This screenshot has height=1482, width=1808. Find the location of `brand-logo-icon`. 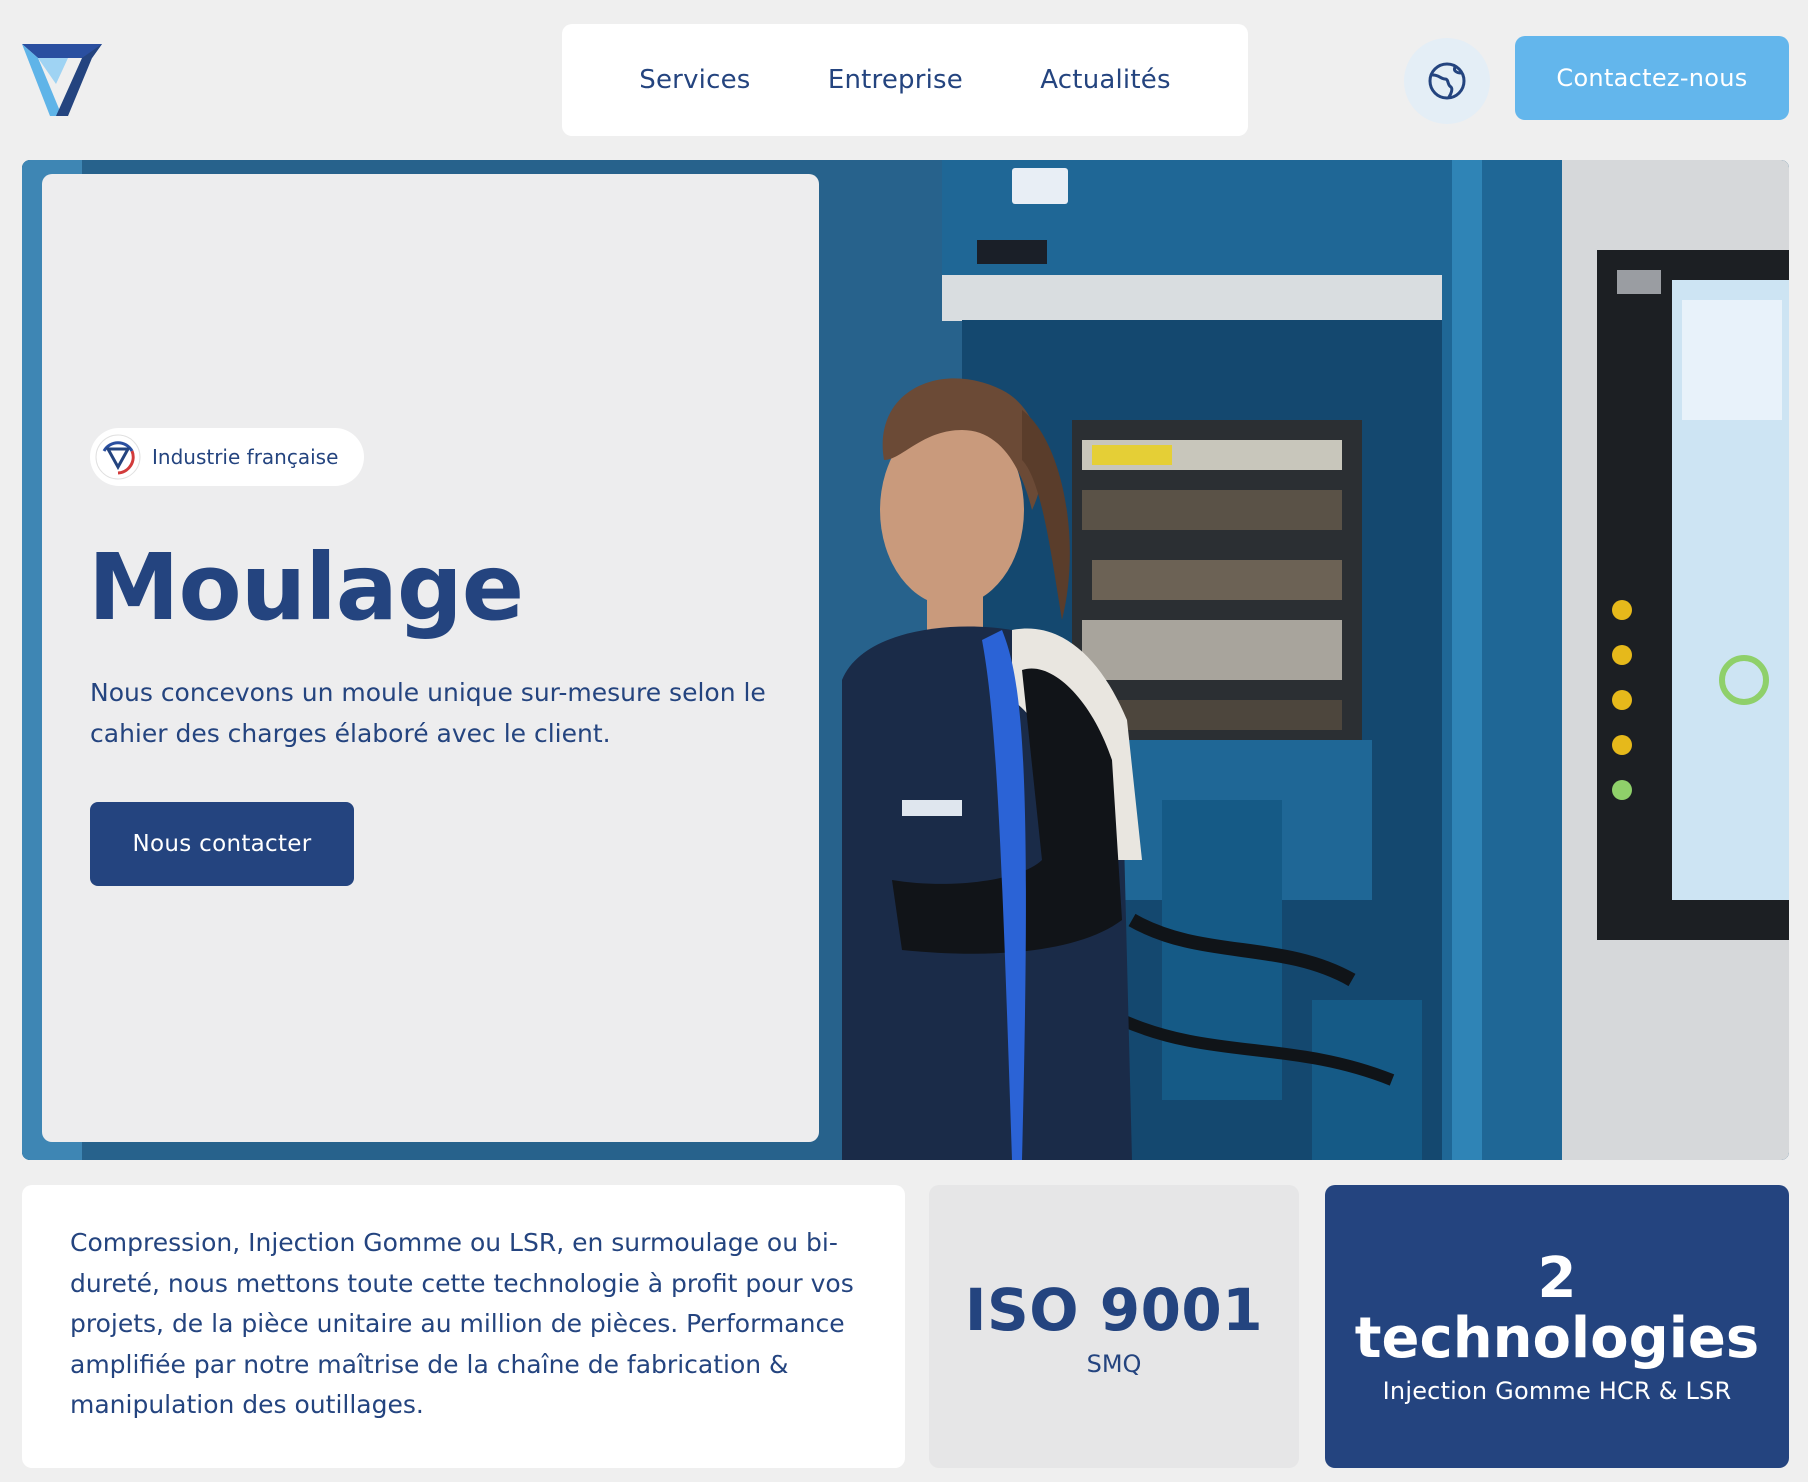

brand-logo-icon is located at coordinates (62, 80).